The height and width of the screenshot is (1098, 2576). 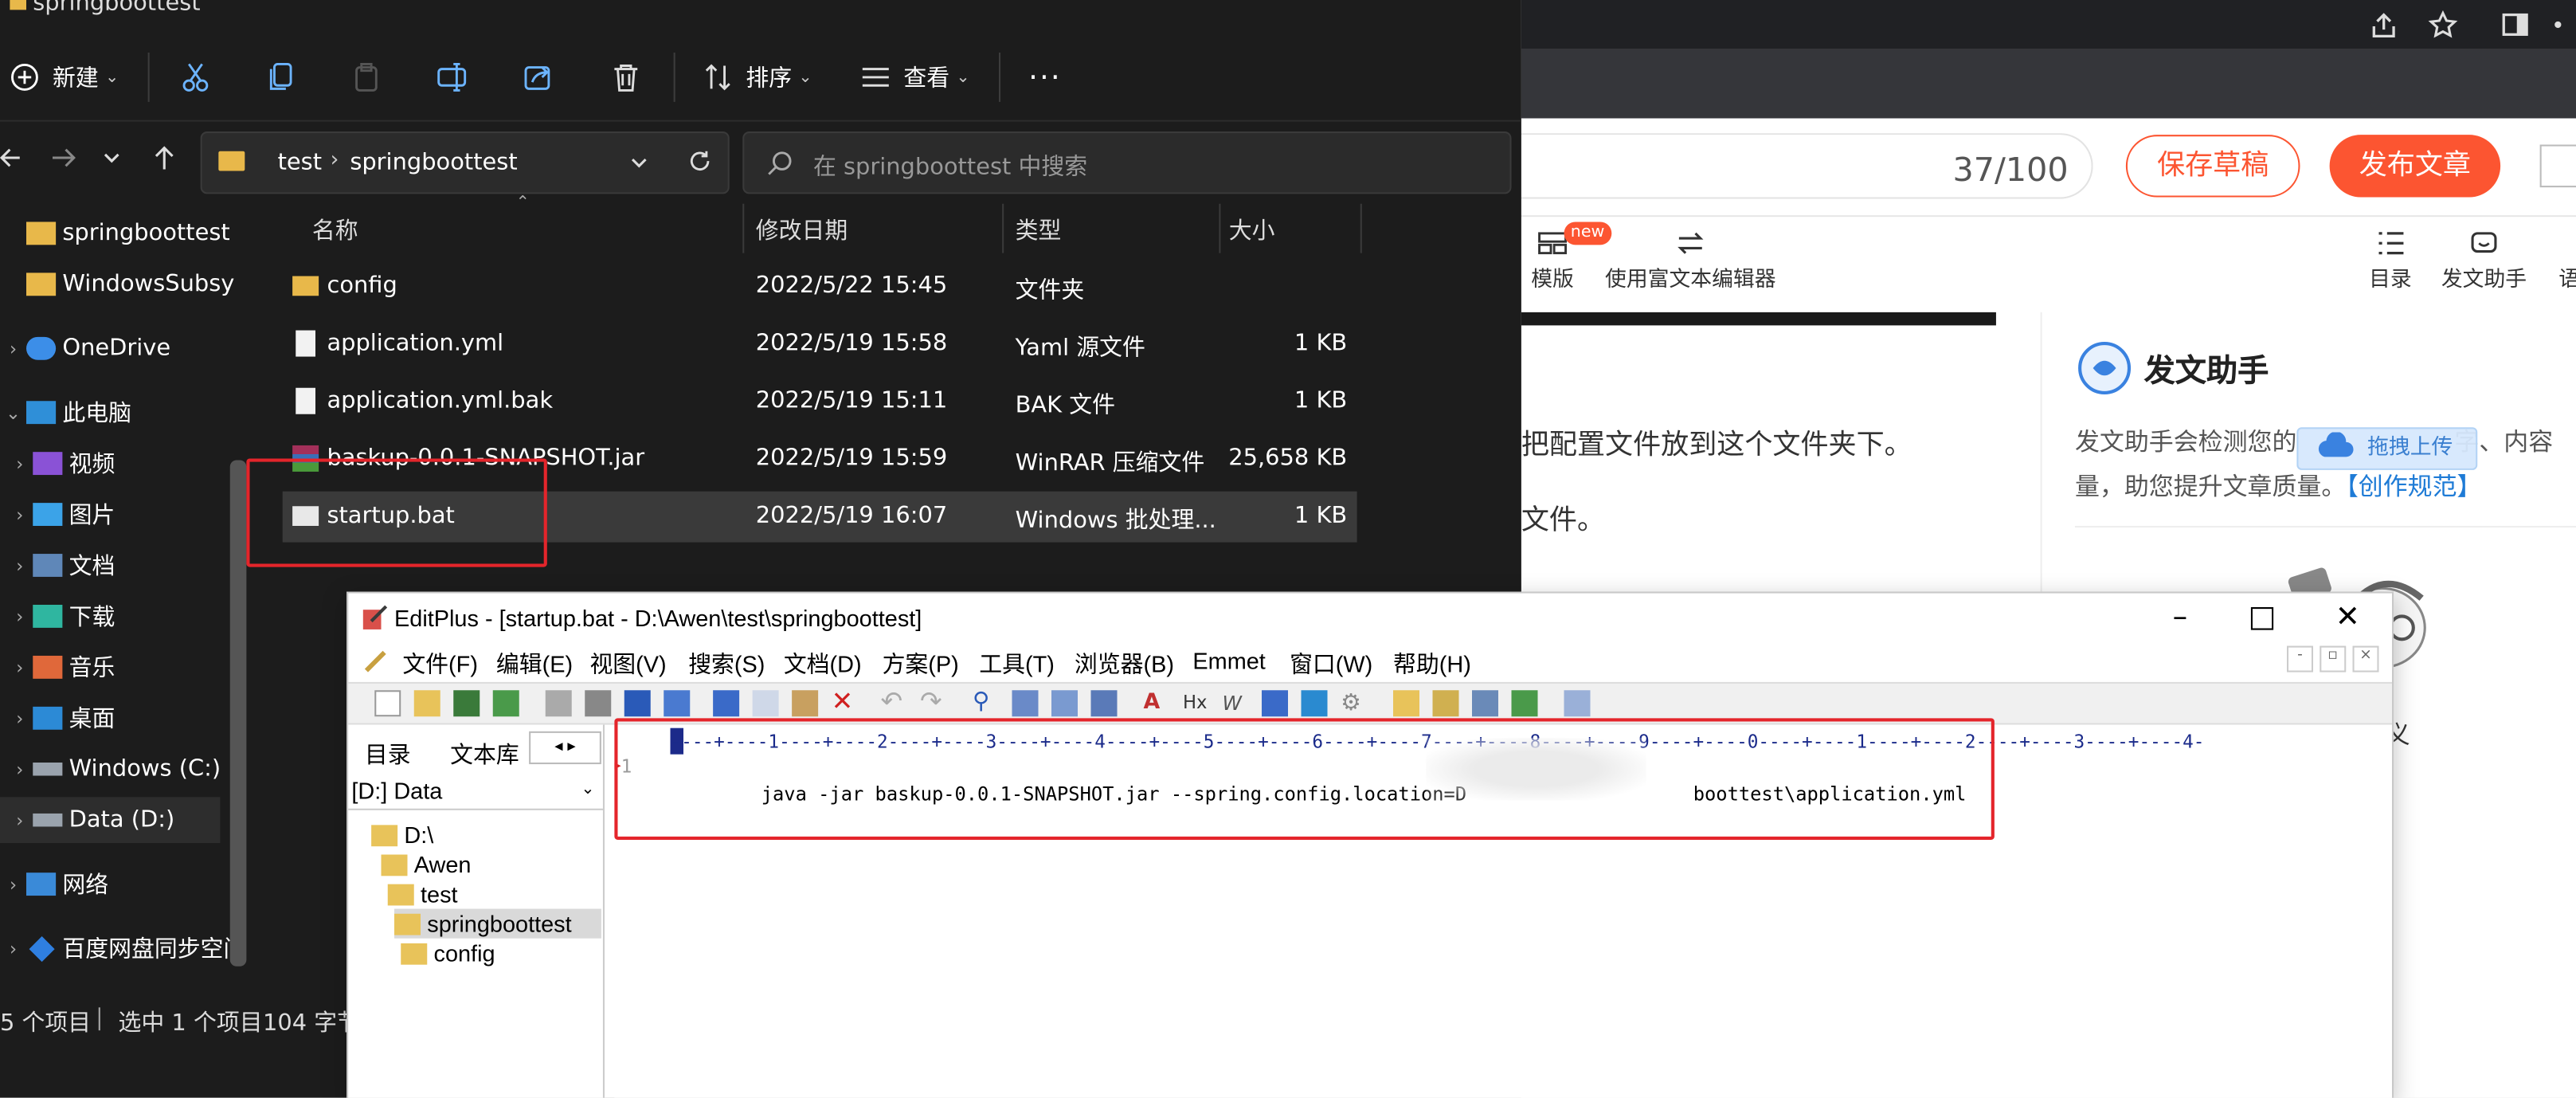 I want to click on menu-emmet: Emmet, so click(x=1228, y=661).